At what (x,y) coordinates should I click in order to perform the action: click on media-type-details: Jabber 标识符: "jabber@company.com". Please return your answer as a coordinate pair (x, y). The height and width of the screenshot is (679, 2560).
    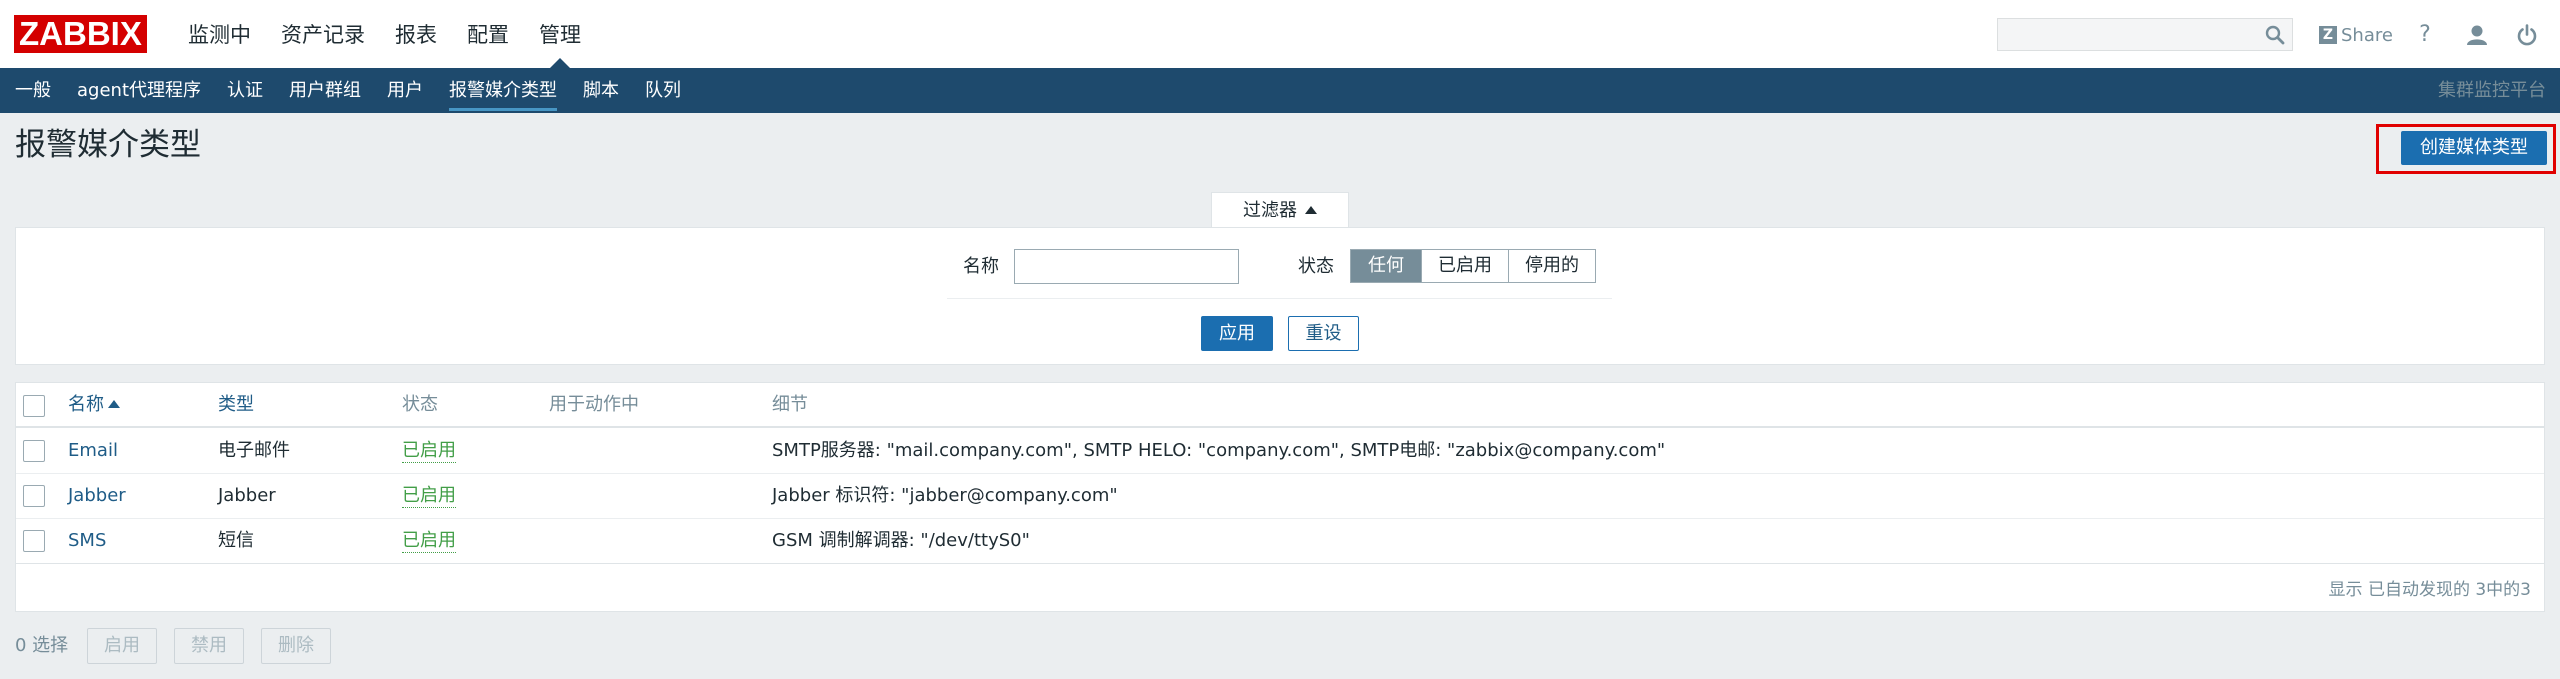
    Looking at the image, I should click on (945, 495).